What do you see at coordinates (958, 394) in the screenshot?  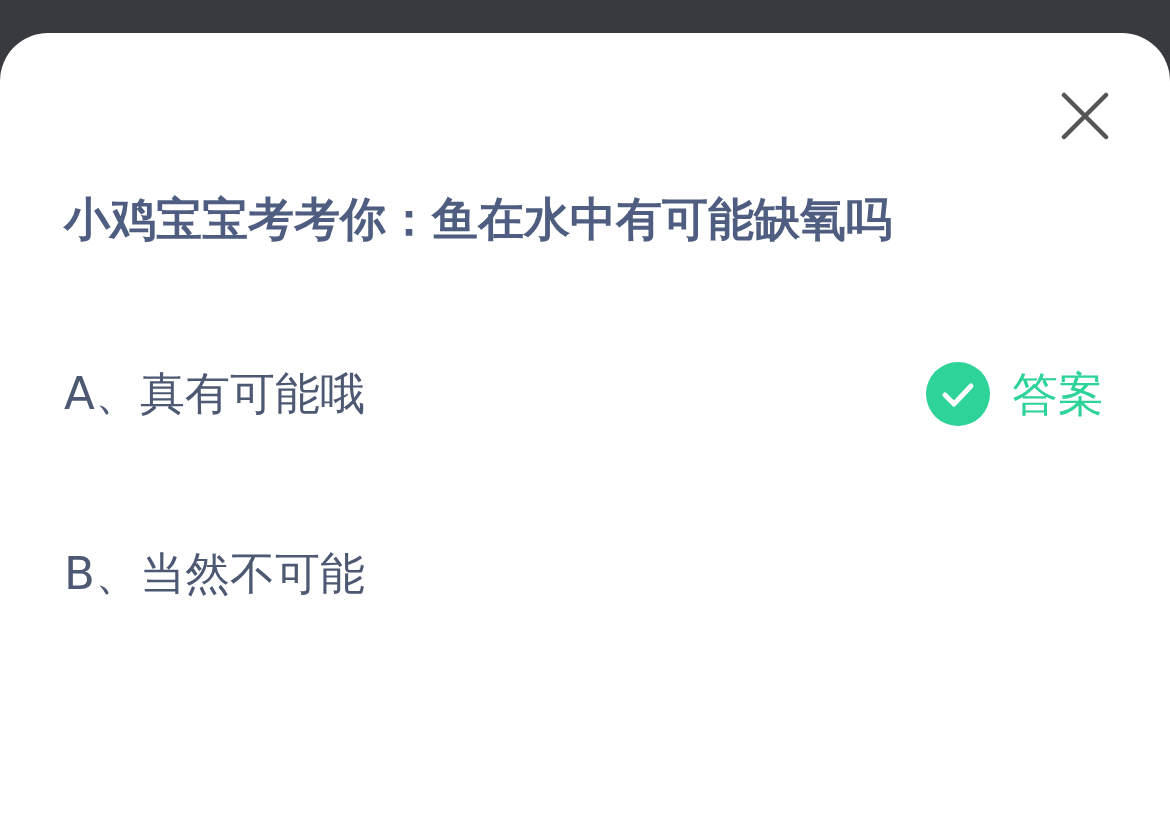 I see `check-icon` at bounding box center [958, 394].